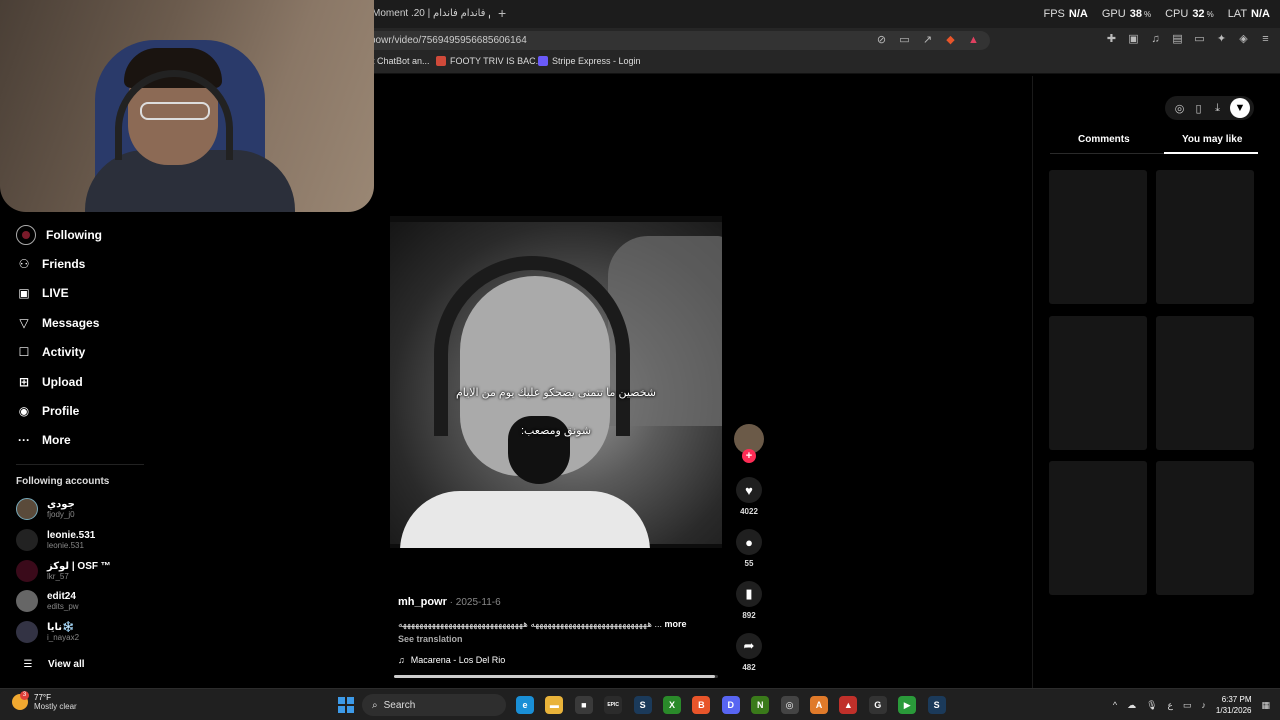 The height and width of the screenshot is (720, 1280). What do you see at coordinates (49, 382) in the screenshot?
I see `sidebar-item-upload: ⊞ Upload` at bounding box center [49, 382].